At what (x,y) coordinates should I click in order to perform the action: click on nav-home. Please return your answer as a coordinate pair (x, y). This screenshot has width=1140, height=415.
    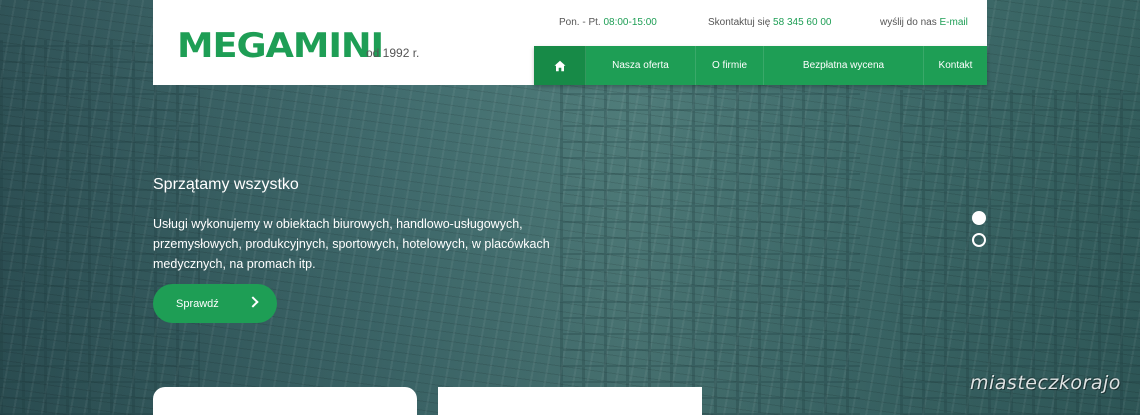
    Looking at the image, I should click on (560, 65).